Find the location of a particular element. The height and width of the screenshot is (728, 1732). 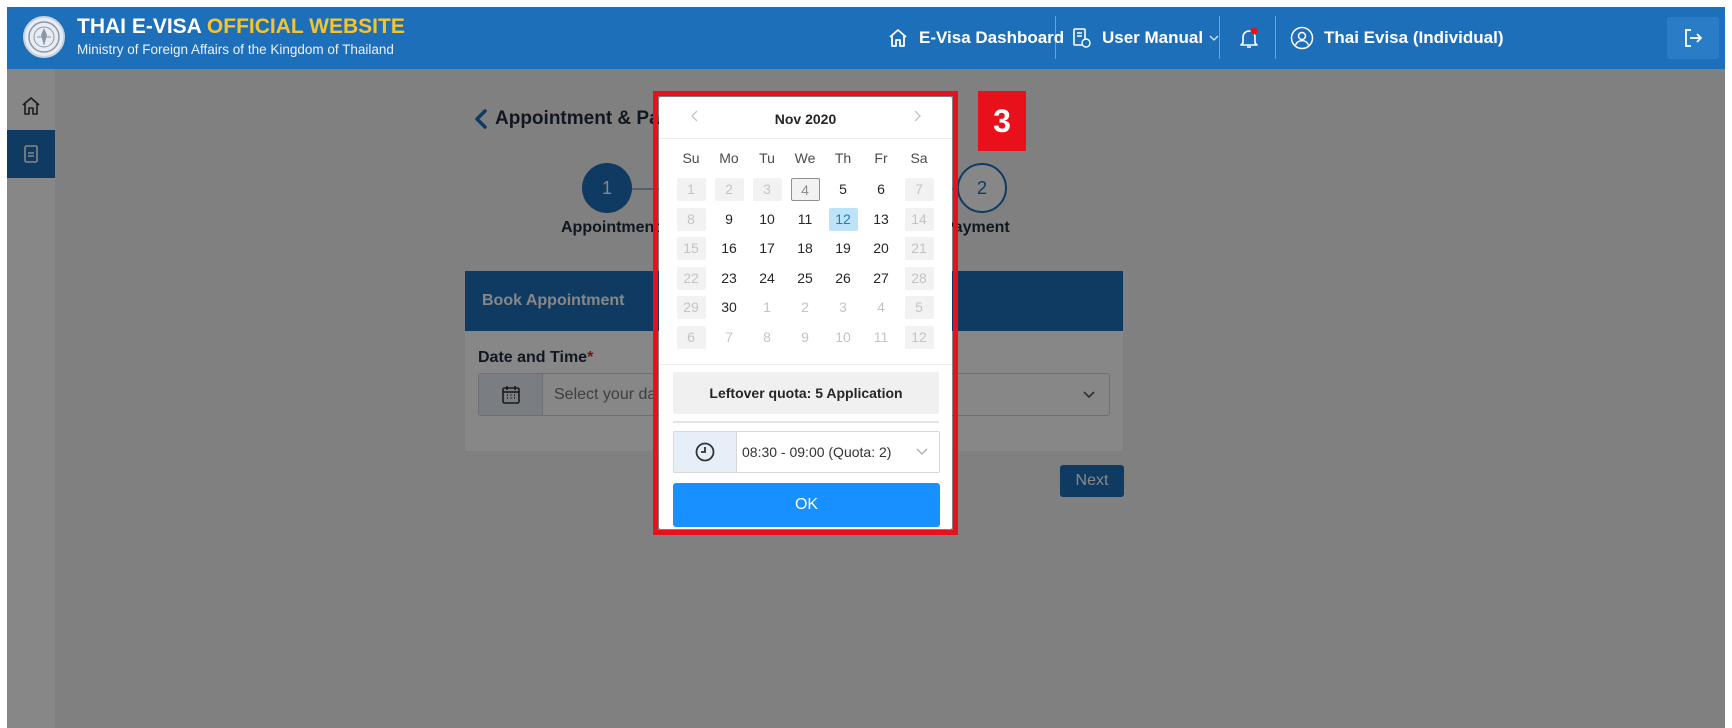

nav-dashboard-link: E-Visa Dashboard is located at coordinates (975, 38).